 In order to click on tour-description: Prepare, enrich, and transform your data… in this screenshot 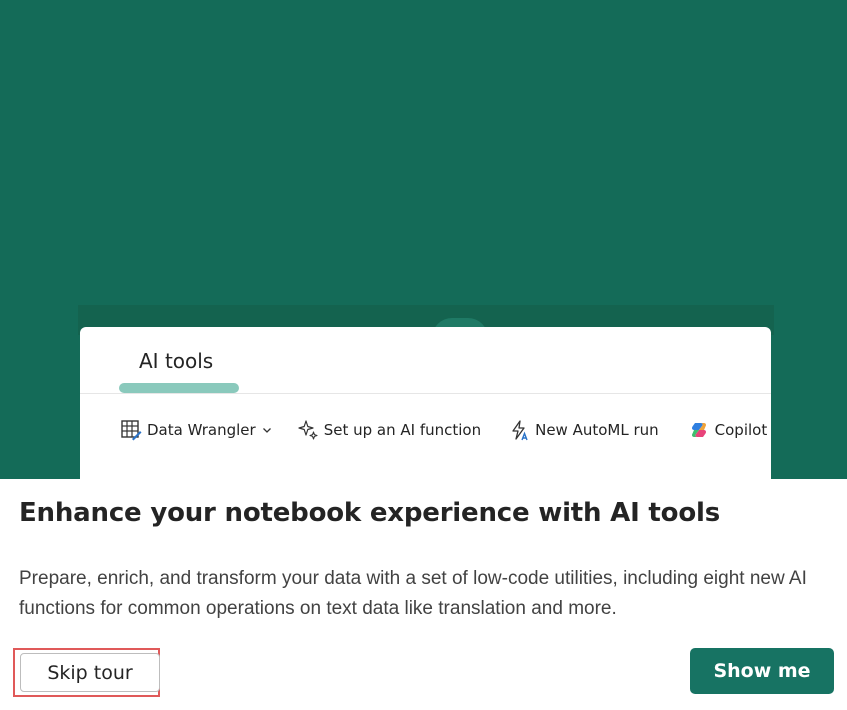, I will do `click(413, 593)`.